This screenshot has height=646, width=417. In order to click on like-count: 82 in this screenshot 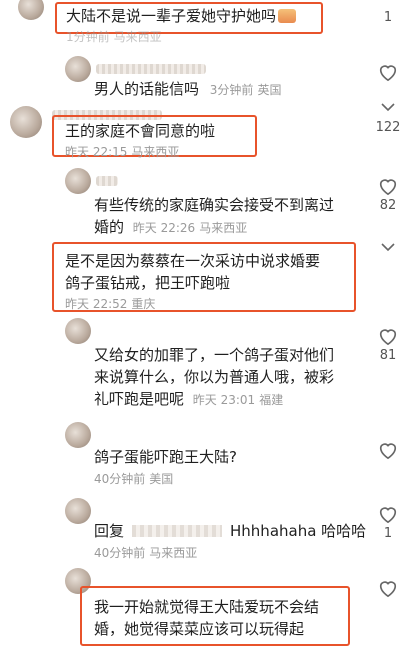, I will do `click(388, 205)`.